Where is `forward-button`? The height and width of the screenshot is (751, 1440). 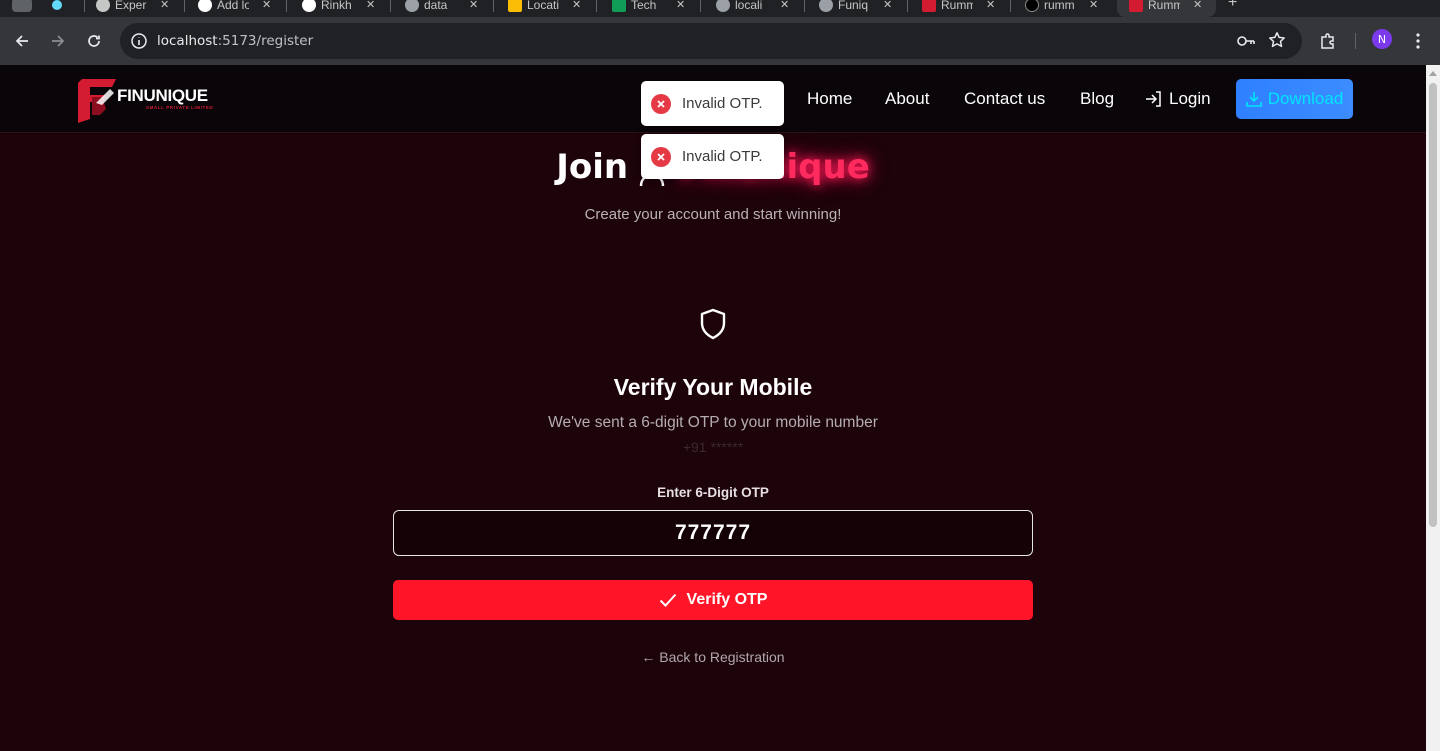
forward-button is located at coordinates (58, 41).